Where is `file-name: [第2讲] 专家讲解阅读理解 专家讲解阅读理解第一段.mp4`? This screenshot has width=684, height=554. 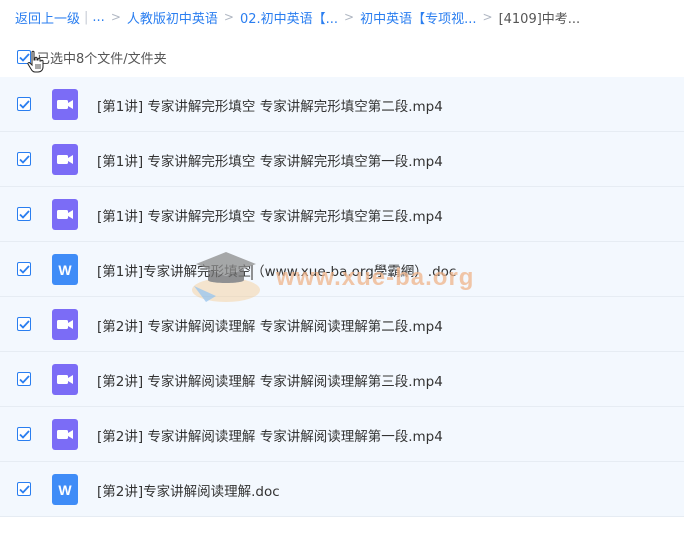
file-name: [第2讲] 专家讲解阅读理解 专家讲解阅读理解第一段.mp4 is located at coordinates (270, 435).